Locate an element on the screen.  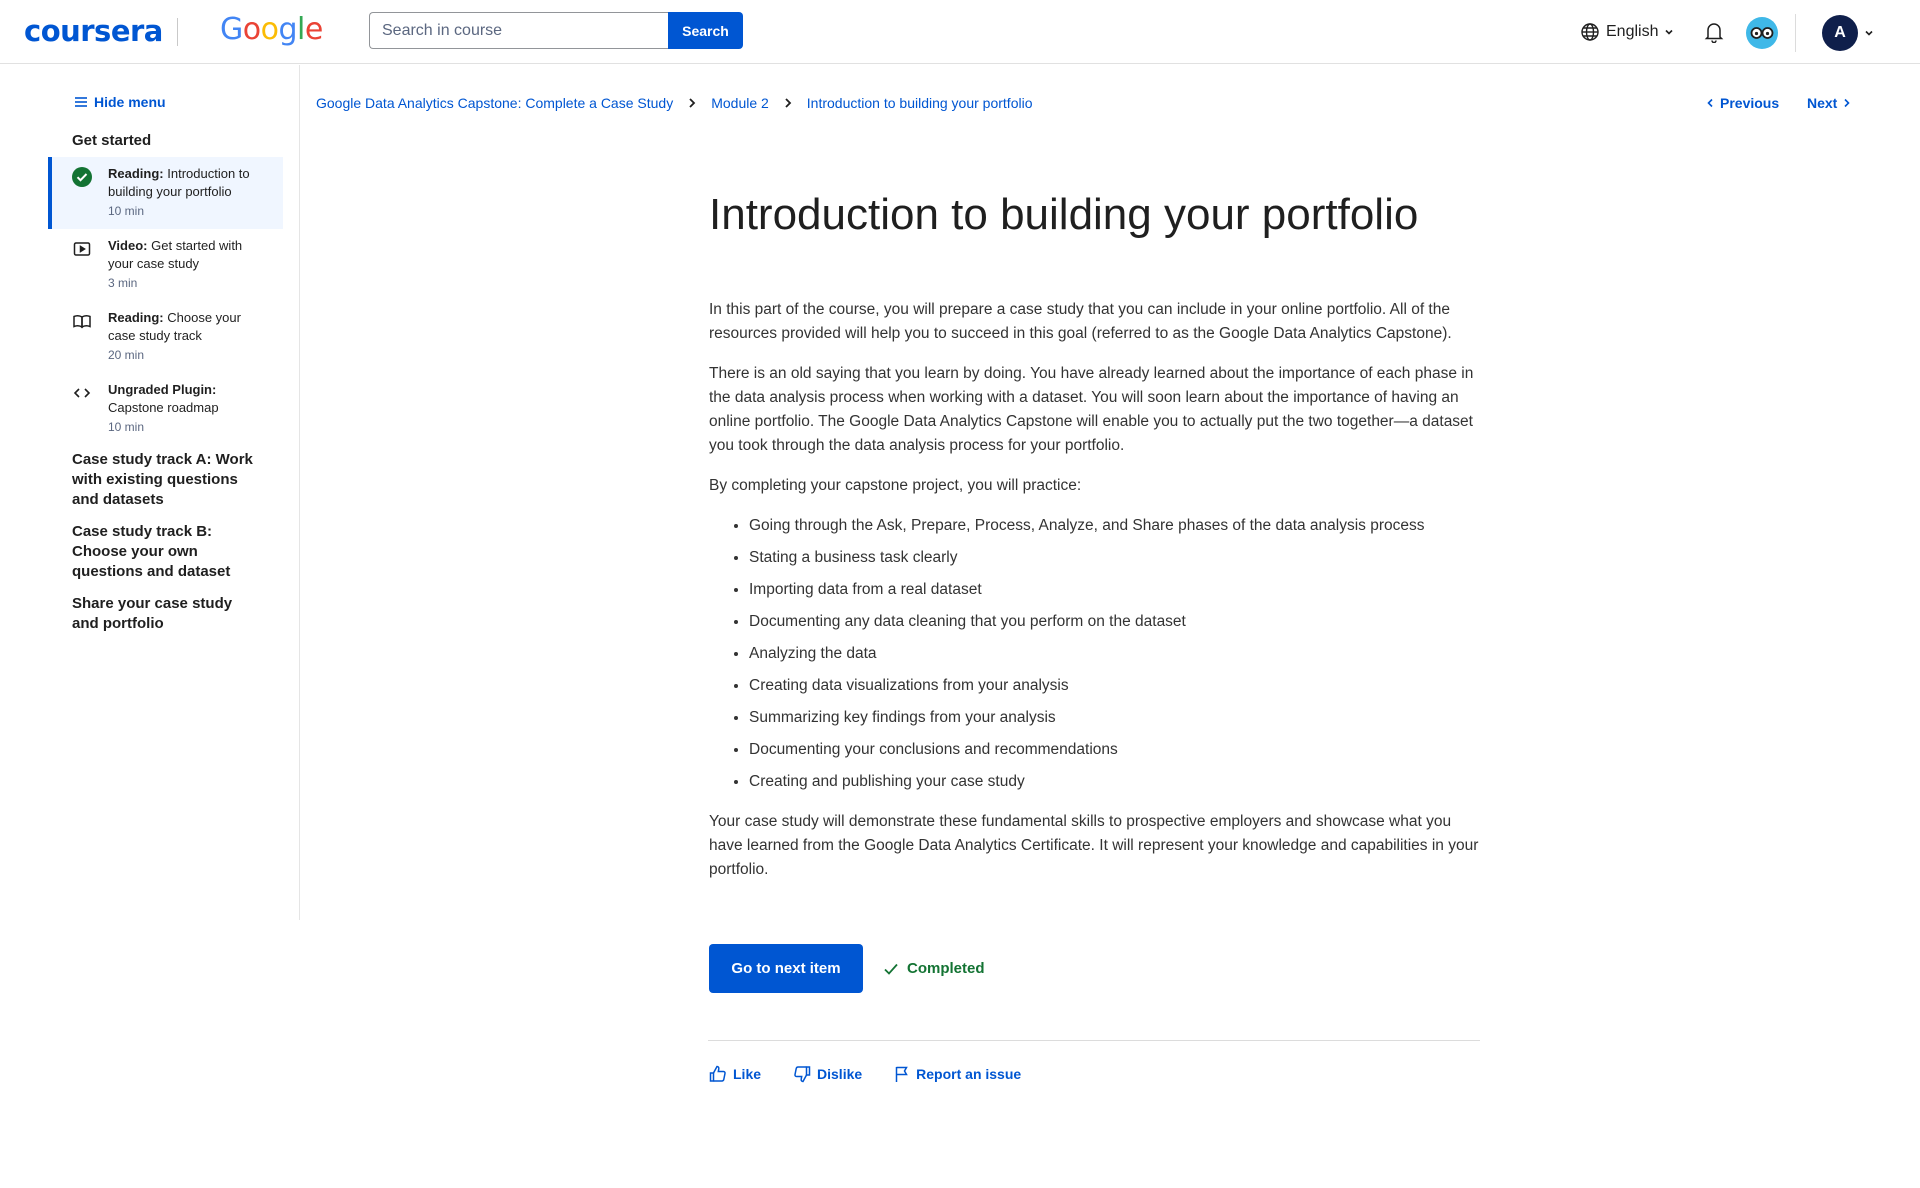
code-icon is located at coordinates (82, 393).